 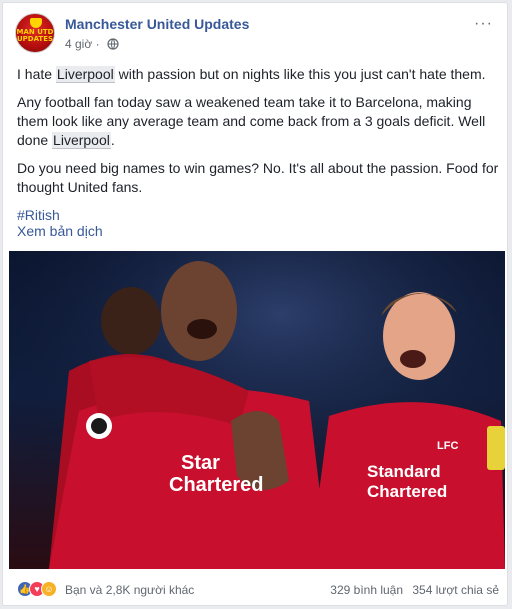 What do you see at coordinates (200, 463) in the screenshot?
I see `sponsor-text-center: Star` at bounding box center [200, 463].